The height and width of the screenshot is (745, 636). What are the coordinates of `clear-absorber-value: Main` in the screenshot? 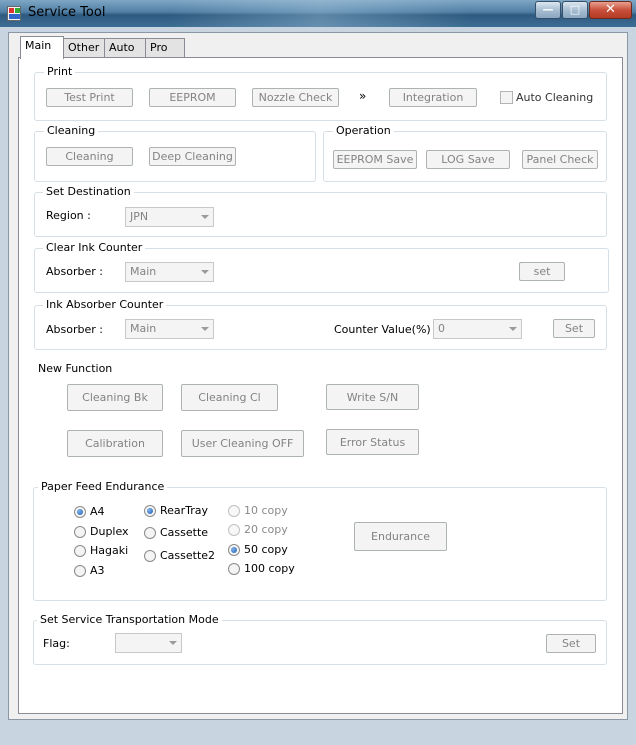 It's located at (143, 271).